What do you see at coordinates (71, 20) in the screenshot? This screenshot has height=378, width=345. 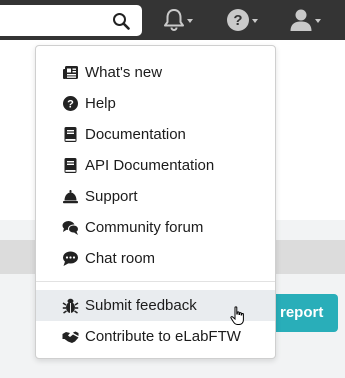 I see `search-input` at bounding box center [71, 20].